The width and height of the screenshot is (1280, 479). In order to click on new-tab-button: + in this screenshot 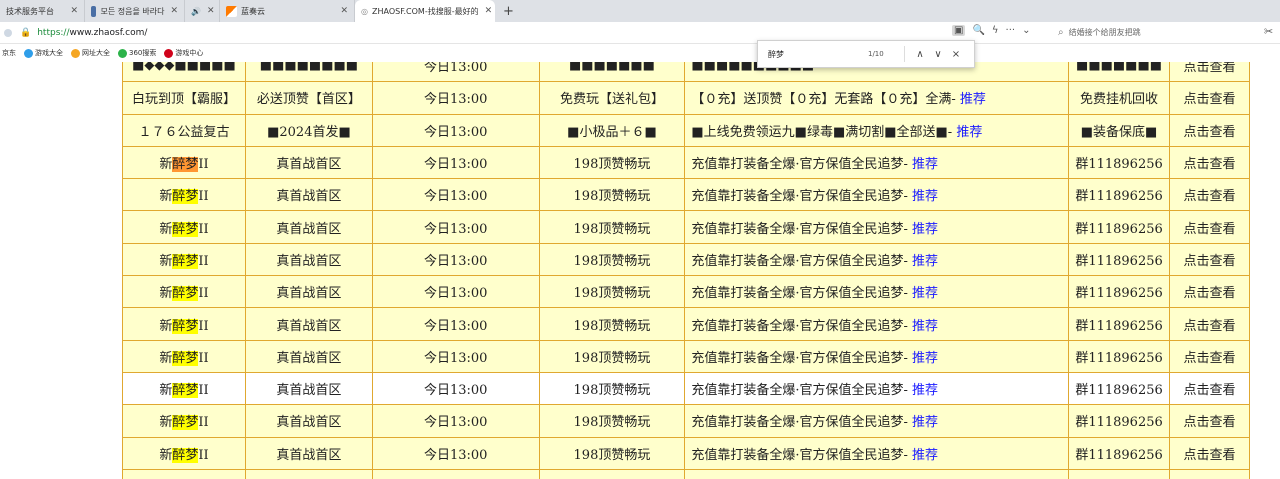, I will do `click(508, 11)`.